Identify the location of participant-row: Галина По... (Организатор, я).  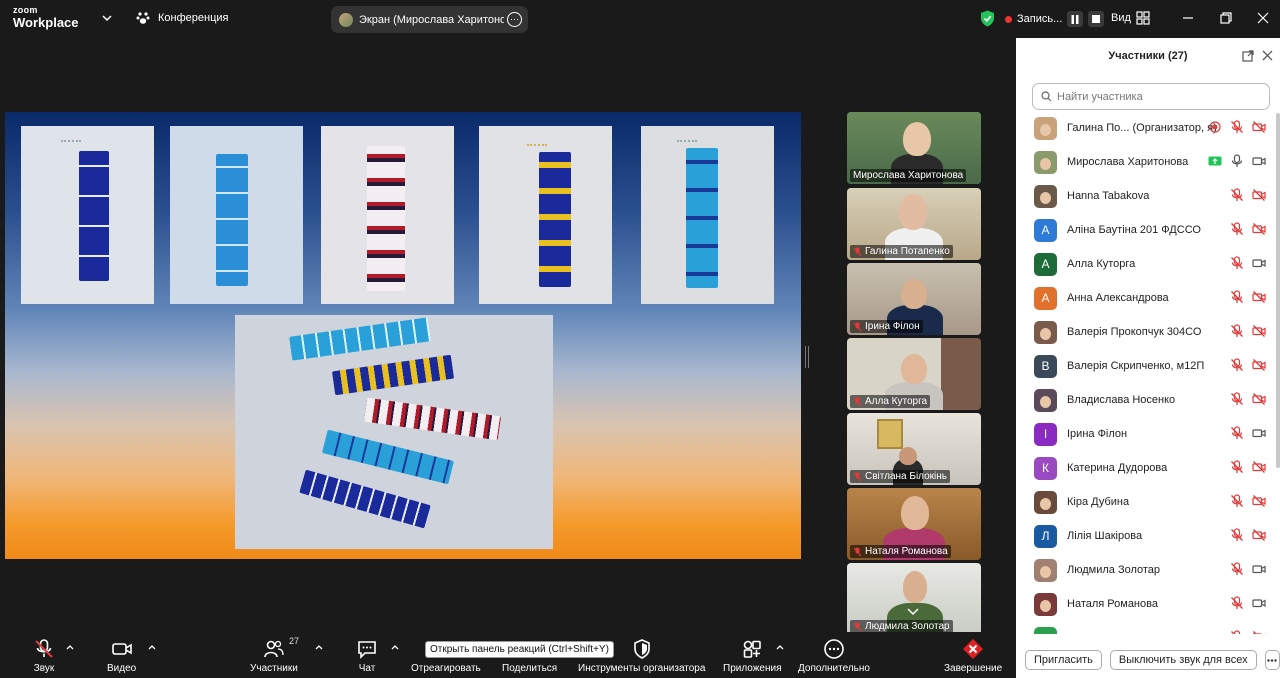
(1148, 128).